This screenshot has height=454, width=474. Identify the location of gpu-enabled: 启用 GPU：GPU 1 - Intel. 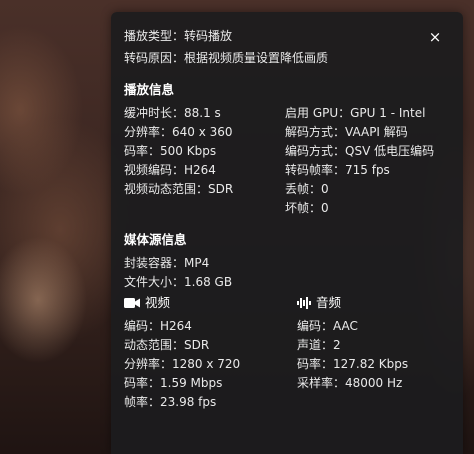
(355, 113).